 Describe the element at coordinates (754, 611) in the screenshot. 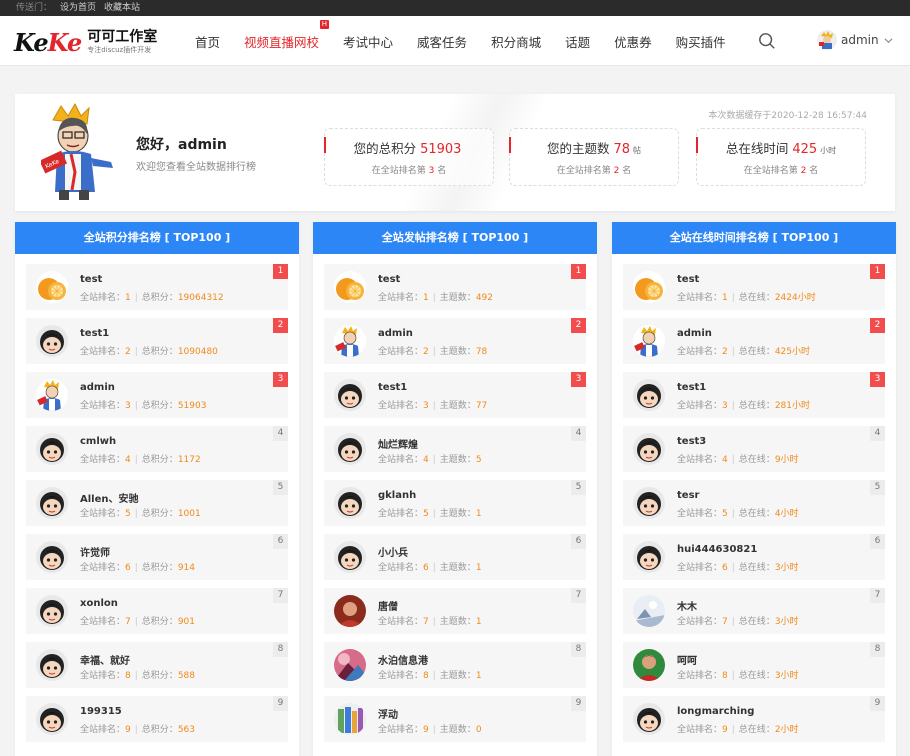

I see `ranking-row: 木木 全站排名：7 | 总在线：3小时 7` at that location.